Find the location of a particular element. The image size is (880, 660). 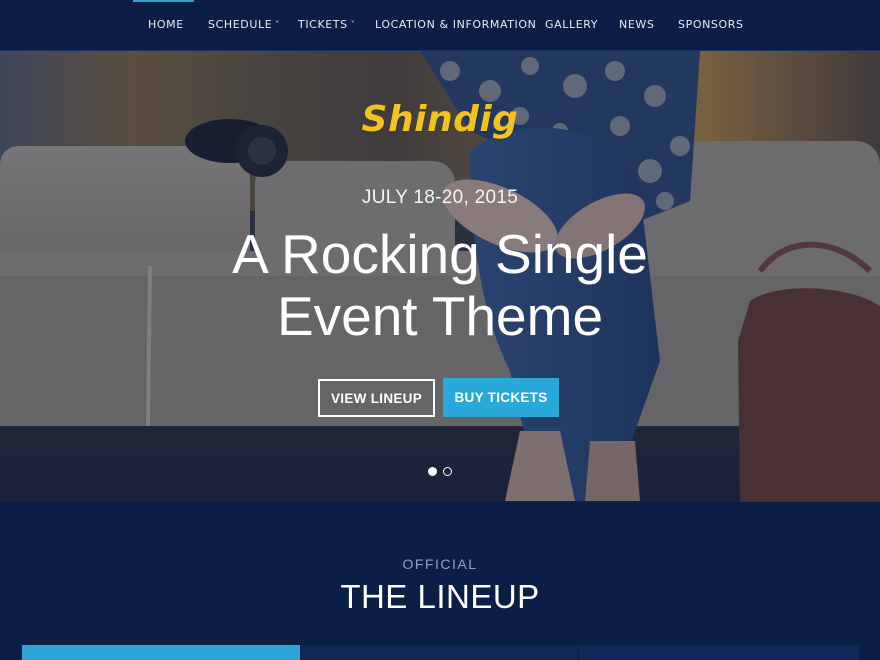

section-title: THE LINEUP is located at coordinates (440, 596).